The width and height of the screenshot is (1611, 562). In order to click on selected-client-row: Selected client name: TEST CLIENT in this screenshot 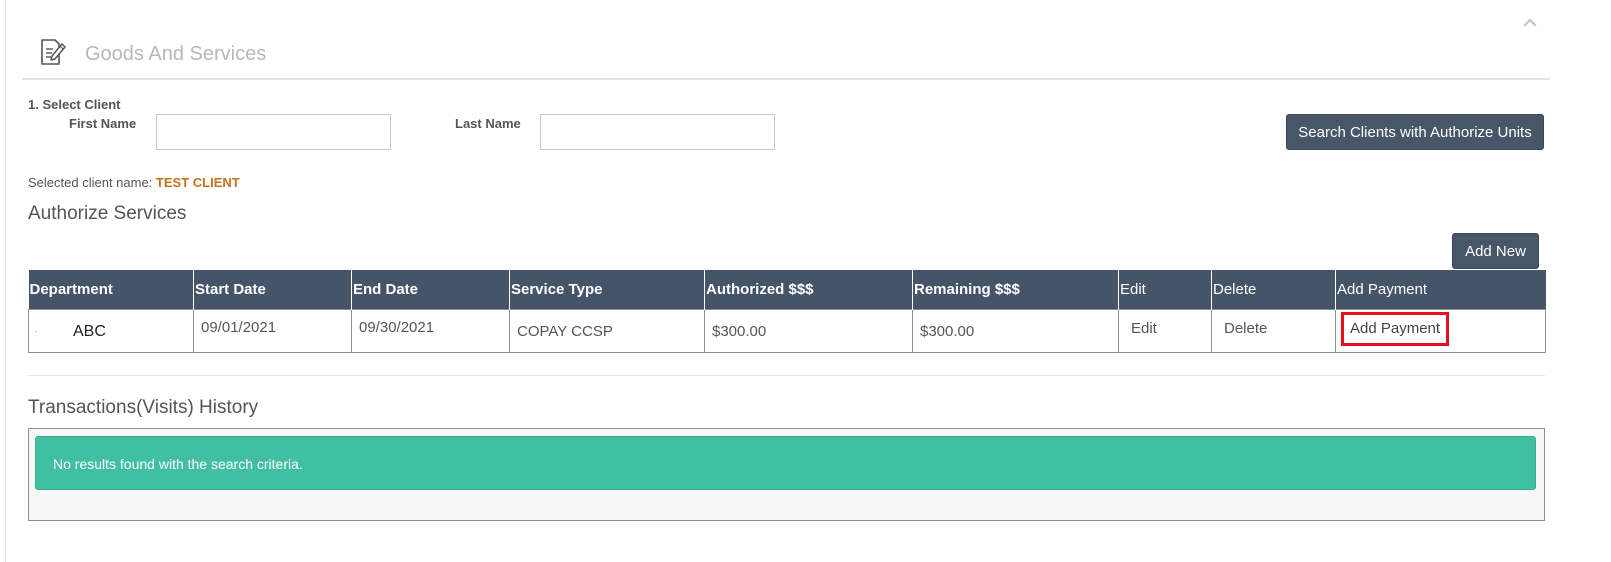, I will do `click(134, 182)`.